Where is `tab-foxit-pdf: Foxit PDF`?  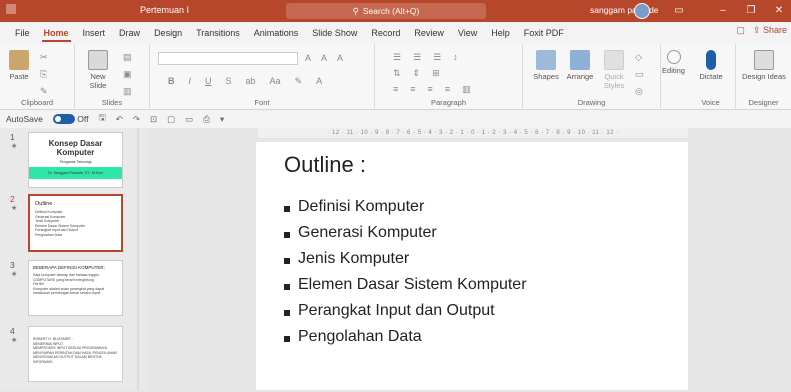 tab-foxit-pdf: Foxit PDF is located at coordinates (544, 33).